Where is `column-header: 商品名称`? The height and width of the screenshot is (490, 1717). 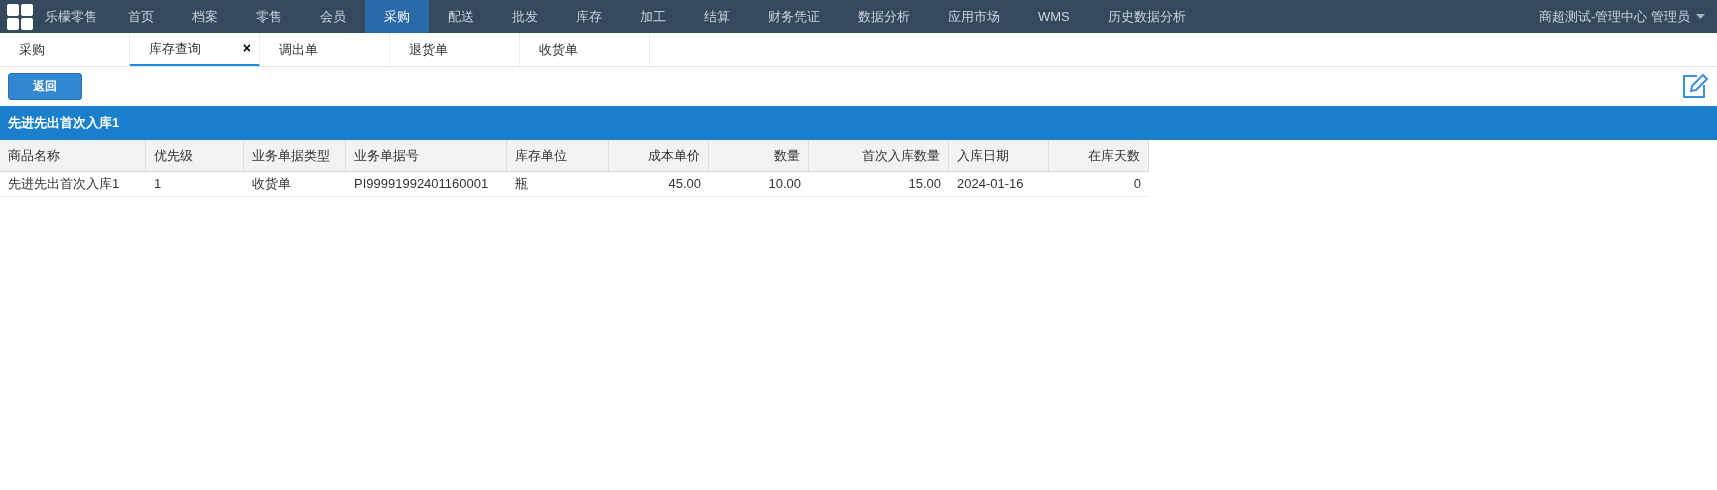 column-header: 商品名称 is located at coordinates (73, 155).